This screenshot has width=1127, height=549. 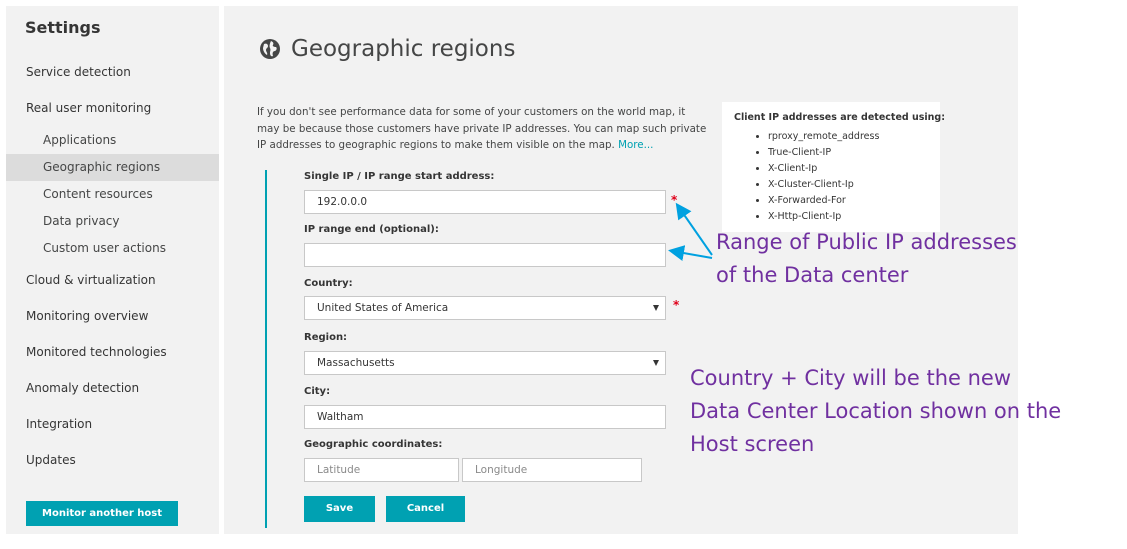 What do you see at coordinates (88, 108) in the screenshot?
I see `sidebar-item-real-user-monitoring: Real user monitoring` at bounding box center [88, 108].